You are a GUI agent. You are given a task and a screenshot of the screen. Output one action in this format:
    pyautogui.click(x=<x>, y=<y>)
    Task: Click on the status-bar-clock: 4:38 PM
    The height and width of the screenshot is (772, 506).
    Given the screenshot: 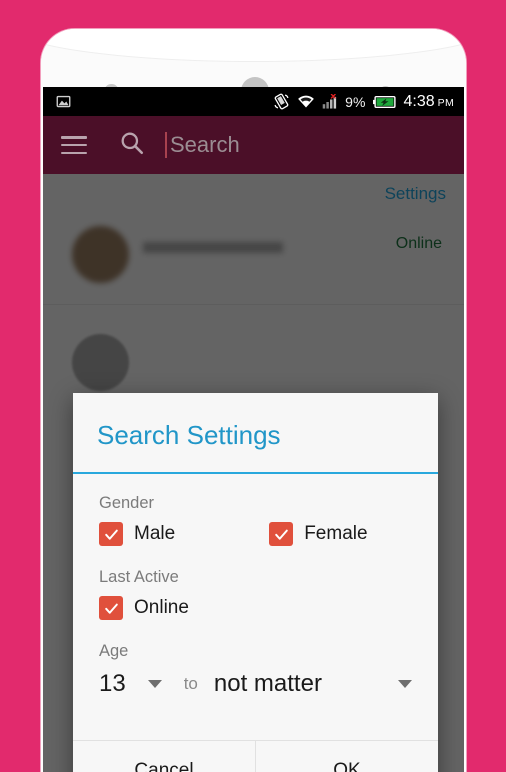 What is the action you would take?
    pyautogui.click(x=429, y=102)
    